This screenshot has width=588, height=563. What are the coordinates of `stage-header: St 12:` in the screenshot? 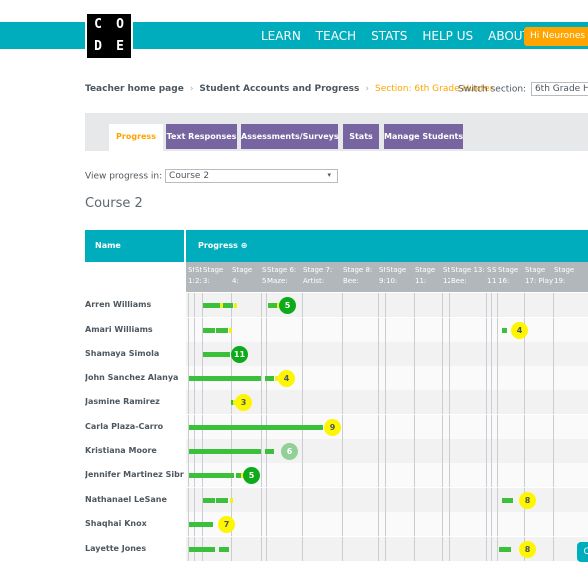 It's located at (446, 276).